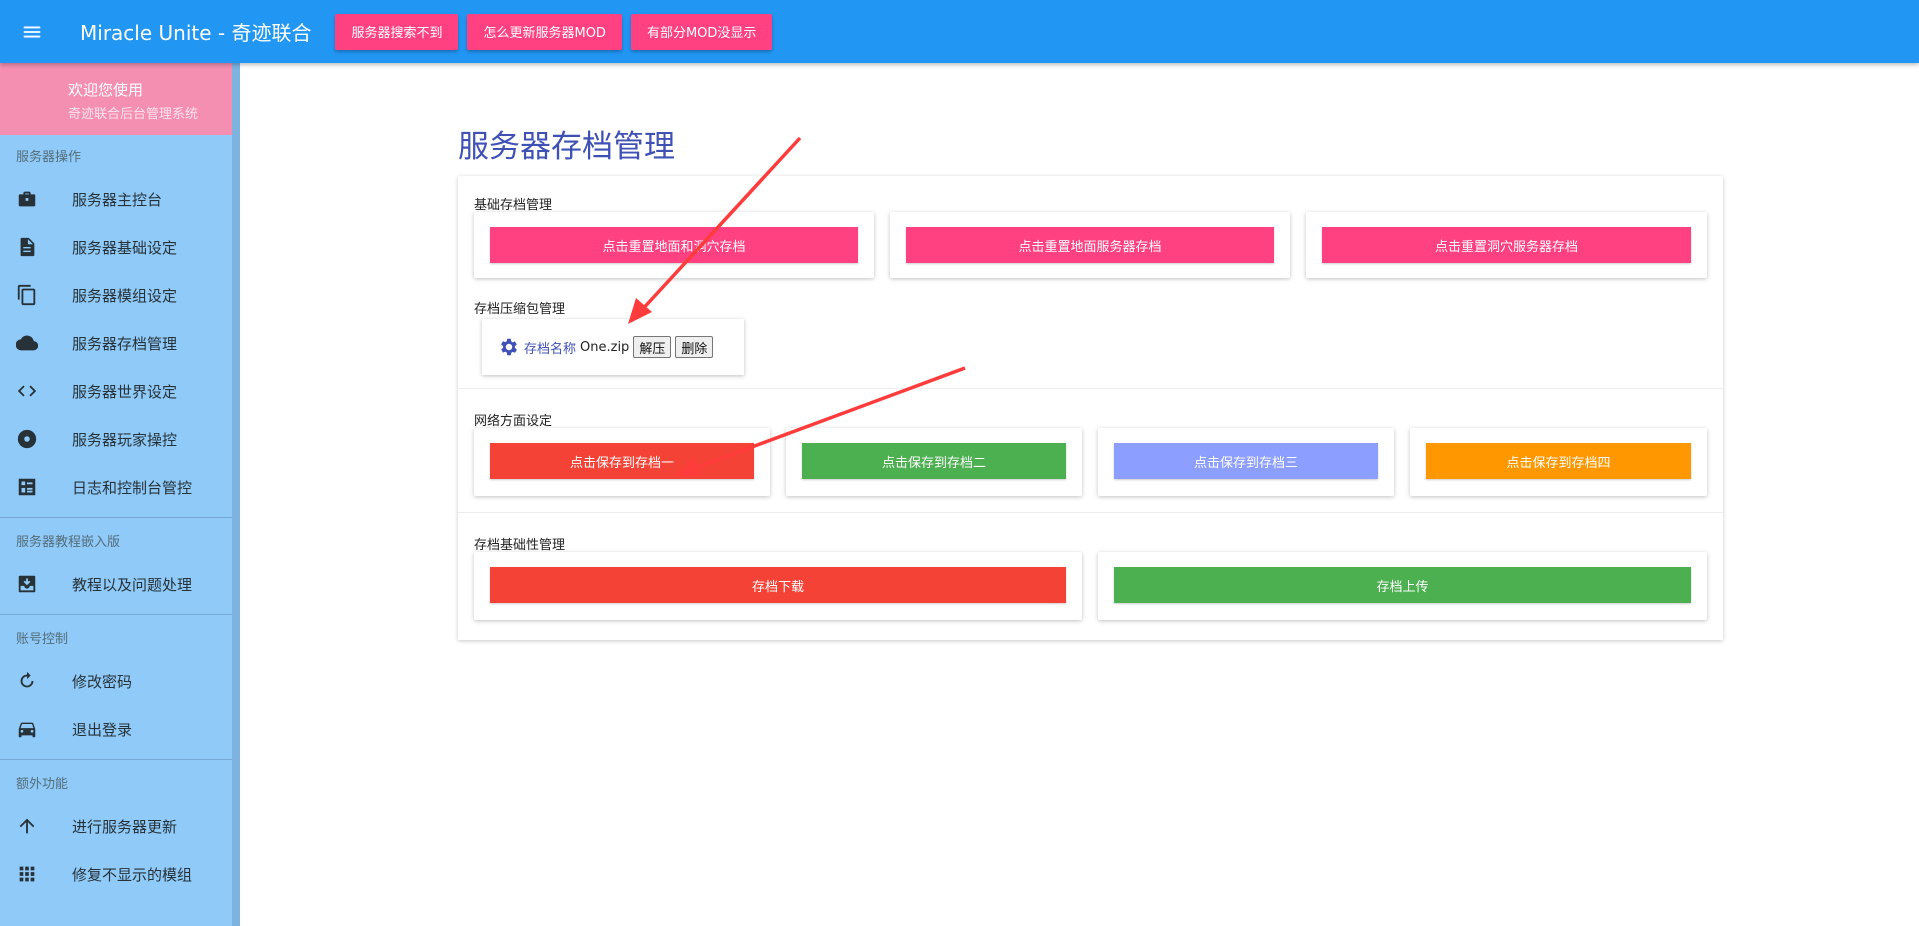  What do you see at coordinates (397, 31) in the screenshot?
I see `server-not-found-button: 服务器搜索不到` at bounding box center [397, 31].